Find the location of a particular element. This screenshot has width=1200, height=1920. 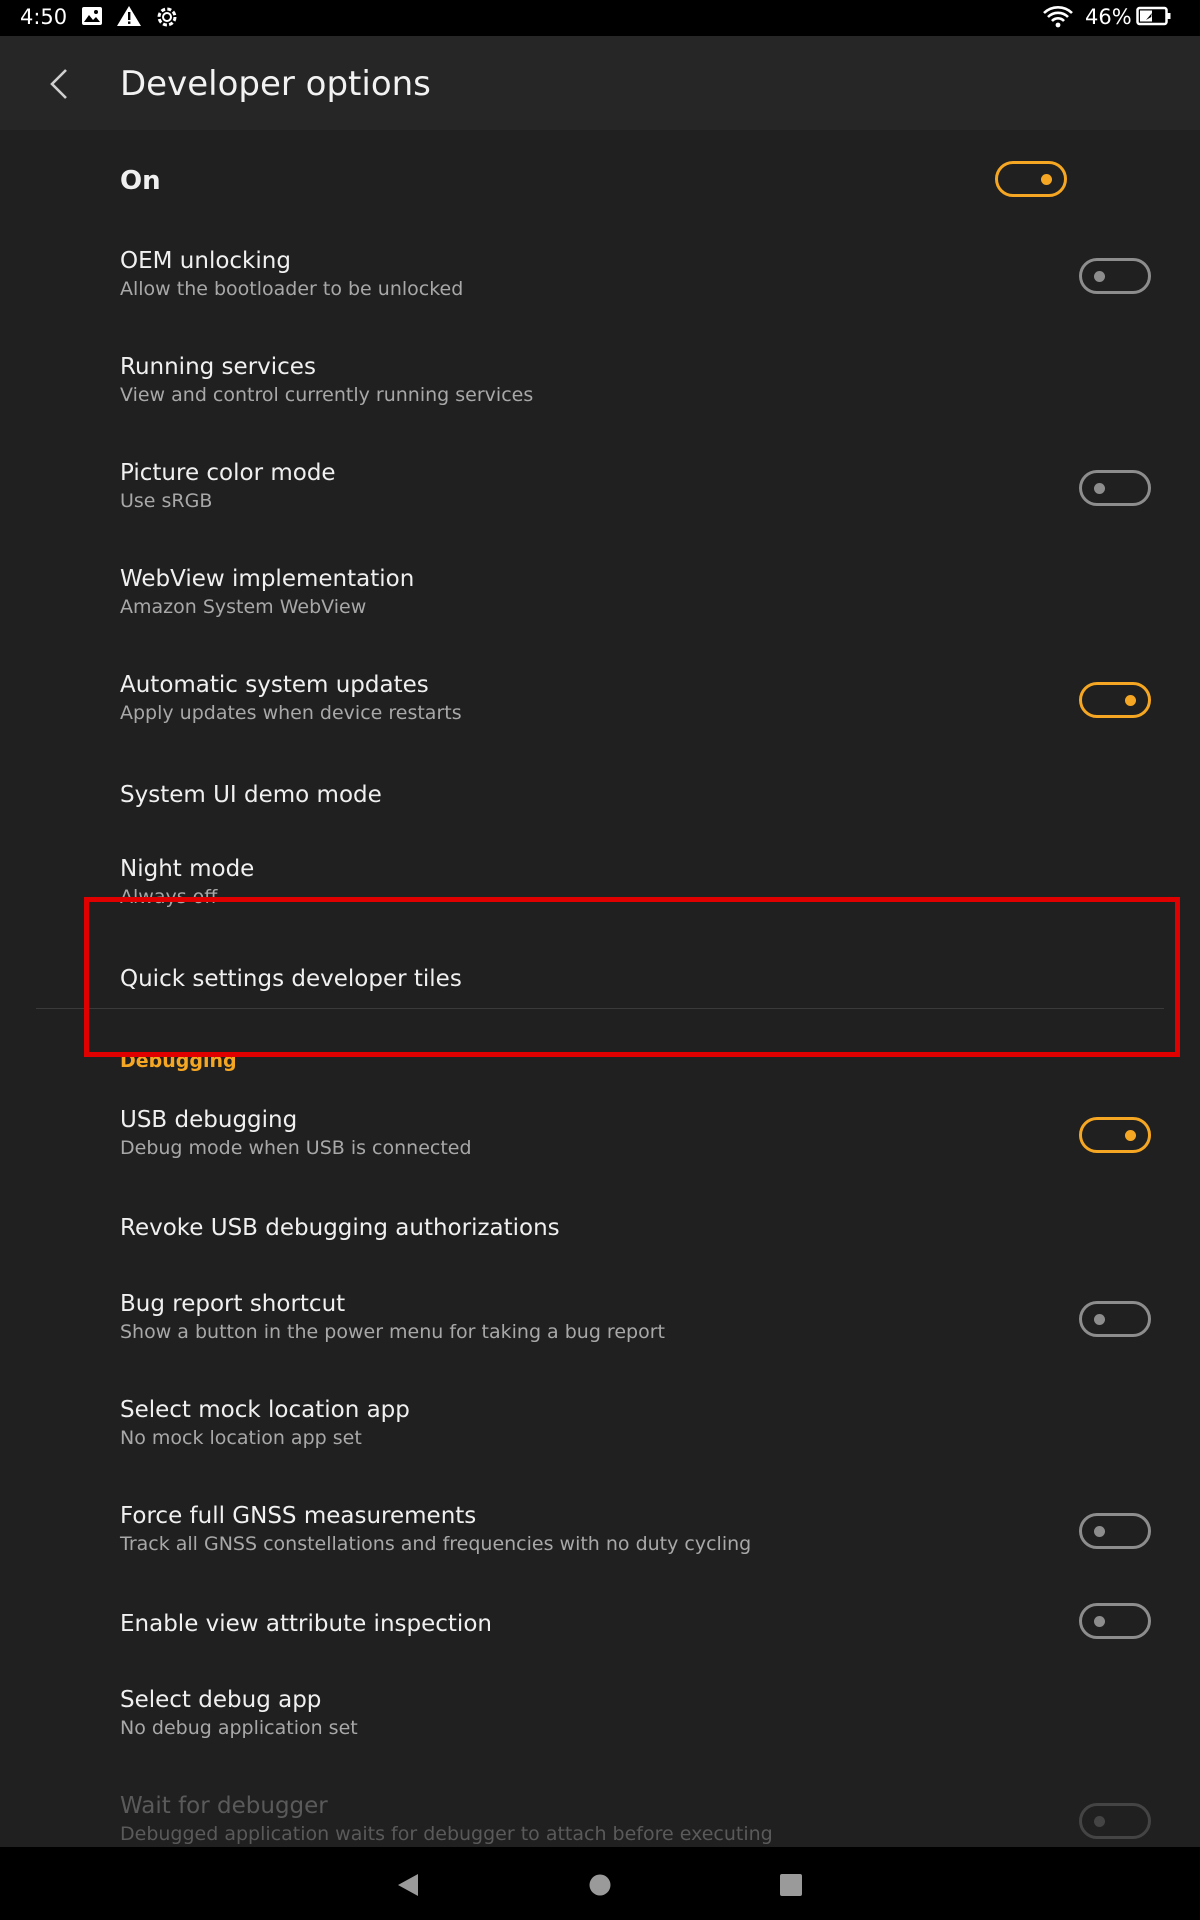

setting-title: Night mode is located at coordinates (187, 869).